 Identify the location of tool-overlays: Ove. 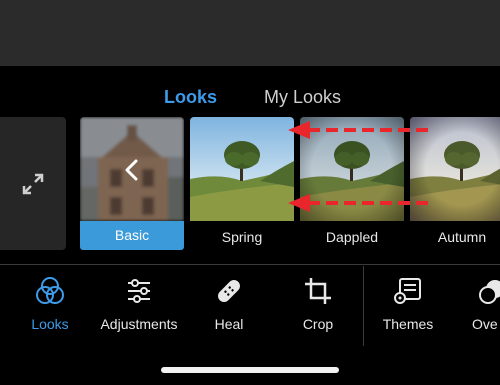
(476, 305).